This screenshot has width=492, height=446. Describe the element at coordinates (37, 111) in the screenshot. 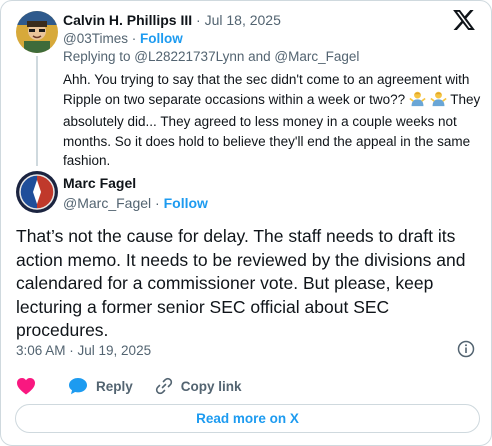

I see `thread-connector-line` at that location.